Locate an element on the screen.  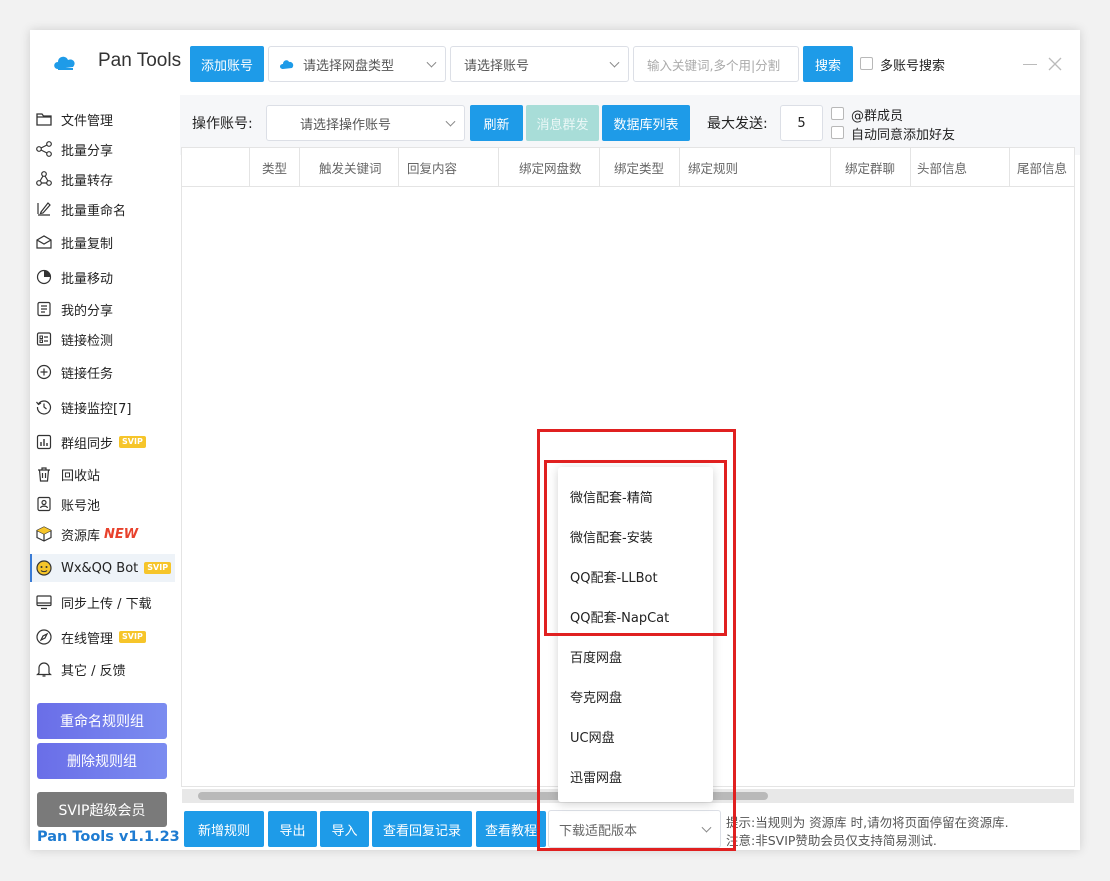
sidebar-item-label: 批量转存 is located at coordinates (87, 181).